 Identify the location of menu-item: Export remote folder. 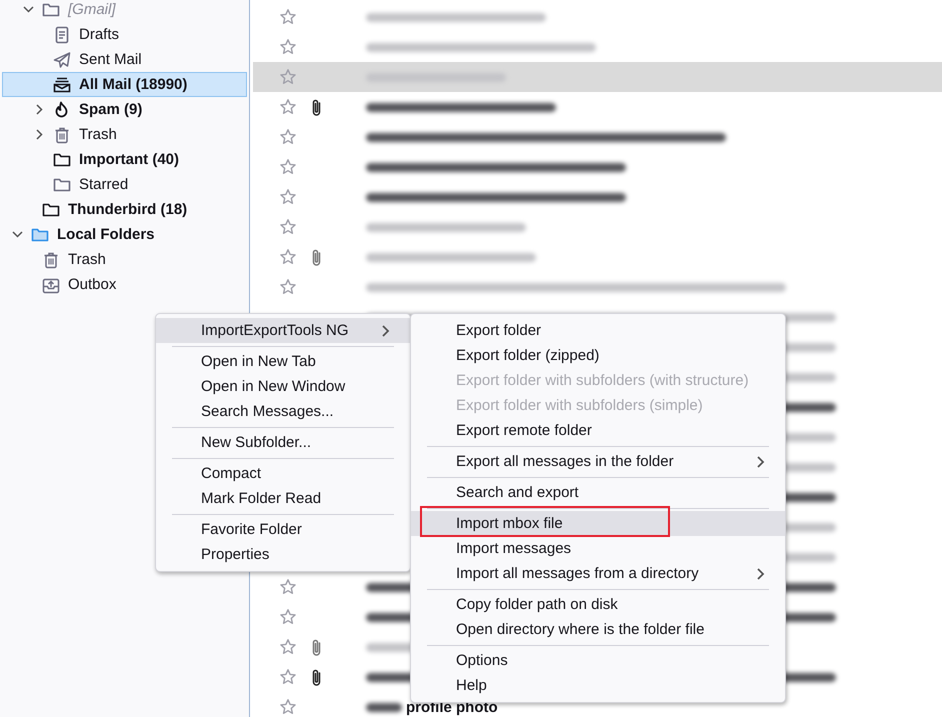
(598, 430).